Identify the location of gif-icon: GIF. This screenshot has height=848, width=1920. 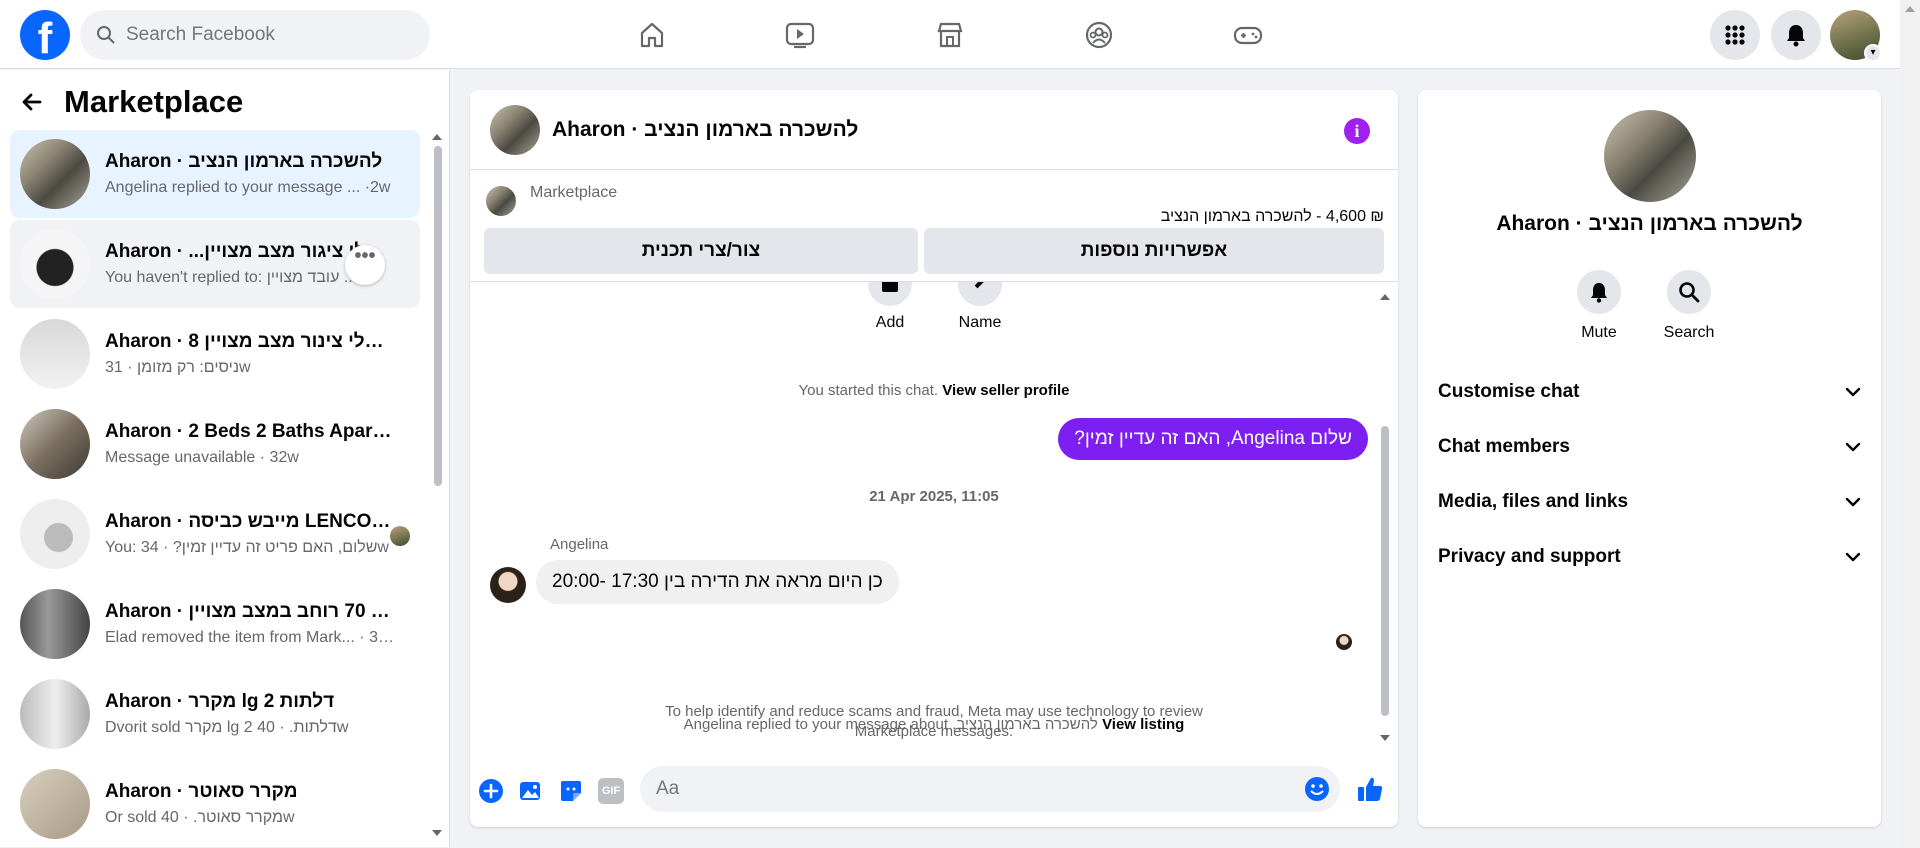
(611, 791).